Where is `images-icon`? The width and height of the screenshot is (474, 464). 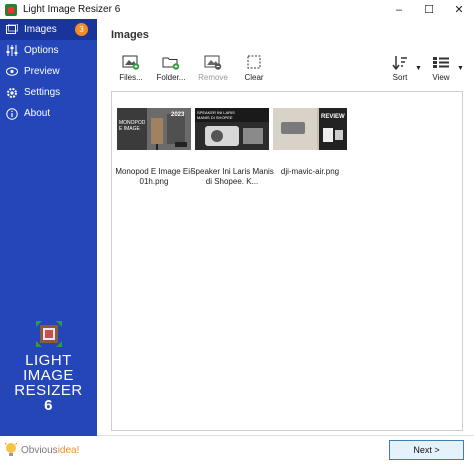 images-icon is located at coordinates (12, 30).